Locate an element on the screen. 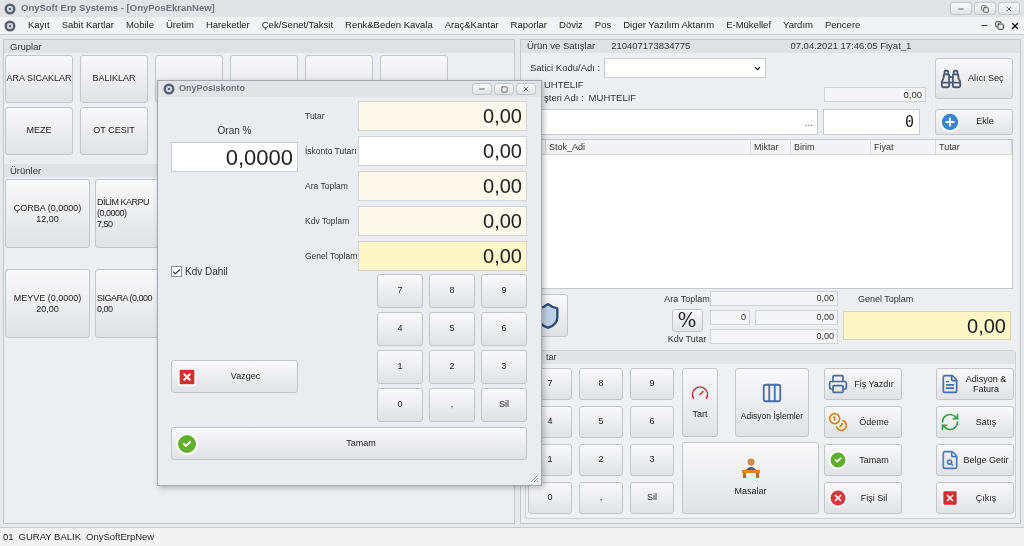 This screenshot has width=1024, height=546. cancel-button: Vazgec is located at coordinates (234, 376).